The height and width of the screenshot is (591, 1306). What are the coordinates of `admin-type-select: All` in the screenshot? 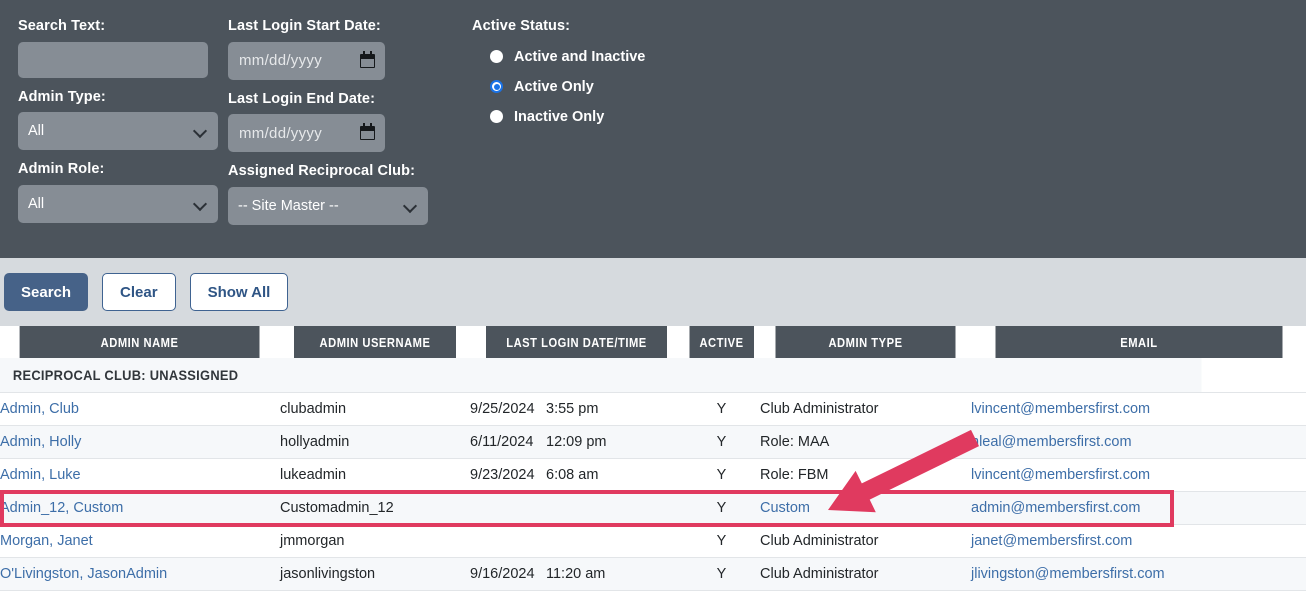 It's located at (118, 131).